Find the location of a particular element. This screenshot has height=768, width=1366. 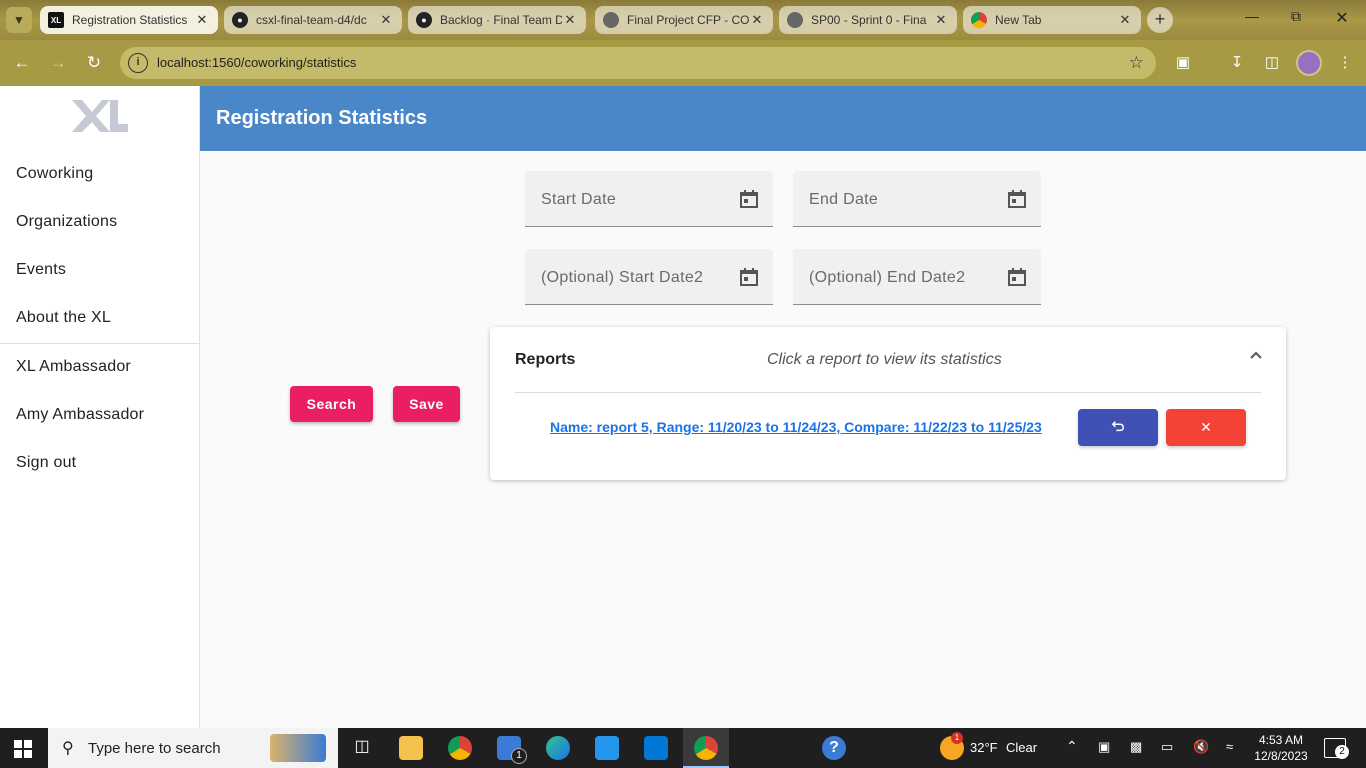

vscode-icon is located at coordinates (656, 748).